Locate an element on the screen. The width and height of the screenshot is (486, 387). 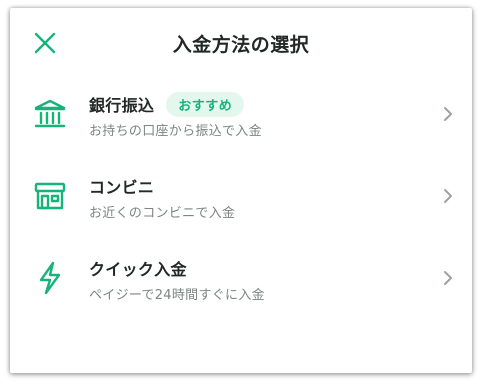
bank-icon is located at coordinates (50, 114).